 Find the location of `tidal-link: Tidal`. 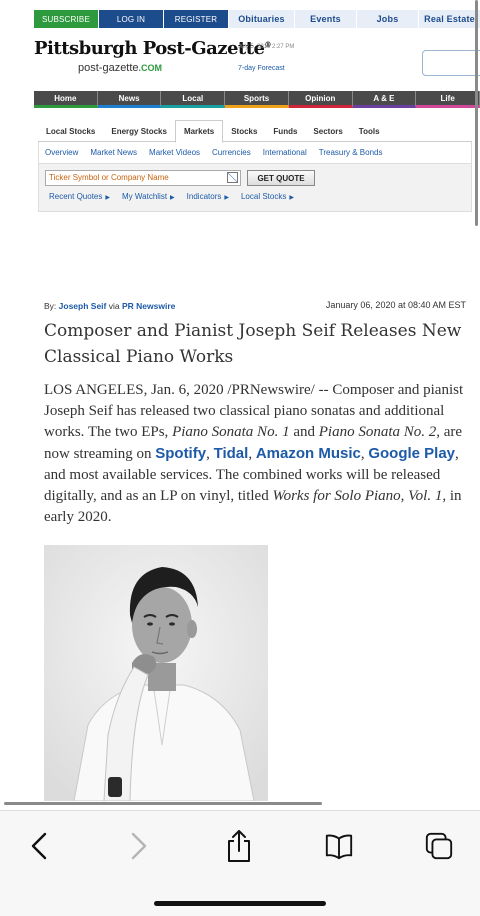

tidal-link: Tidal is located at coordinates (231, 453).